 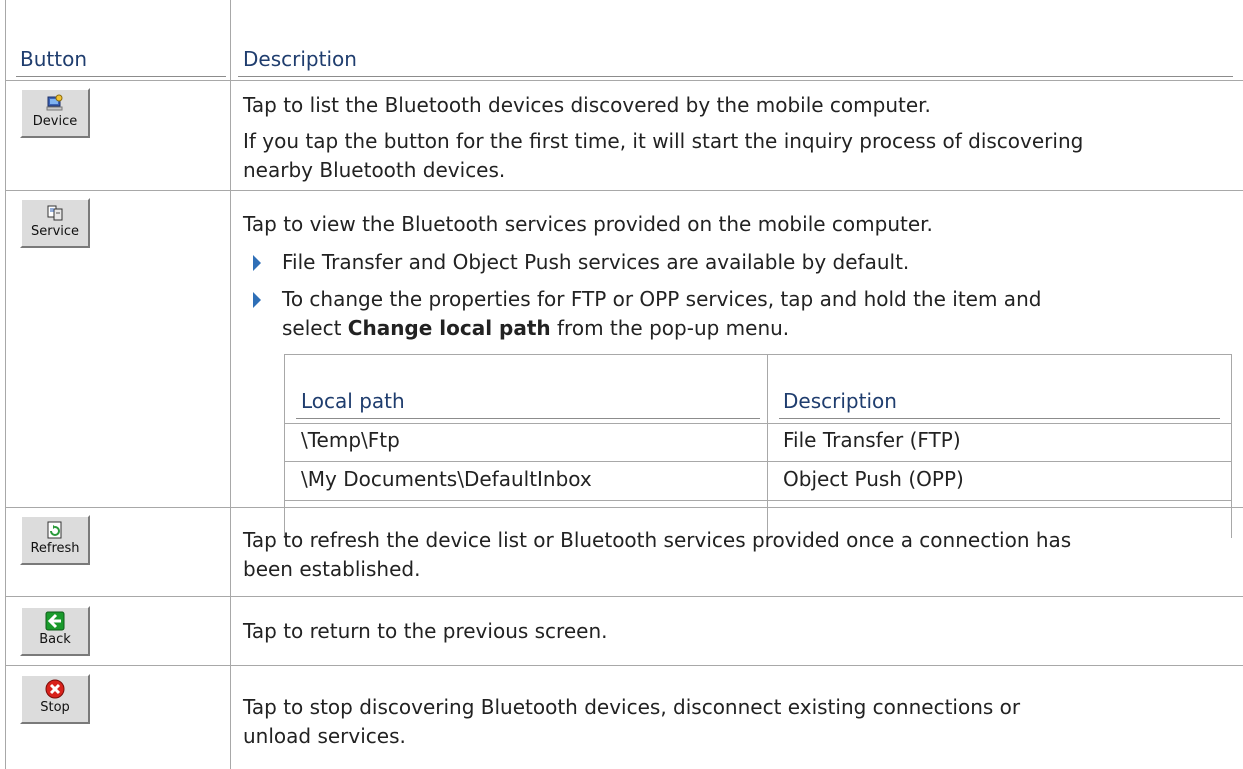 I want to click on service-icon, so click(x=55, y=213).